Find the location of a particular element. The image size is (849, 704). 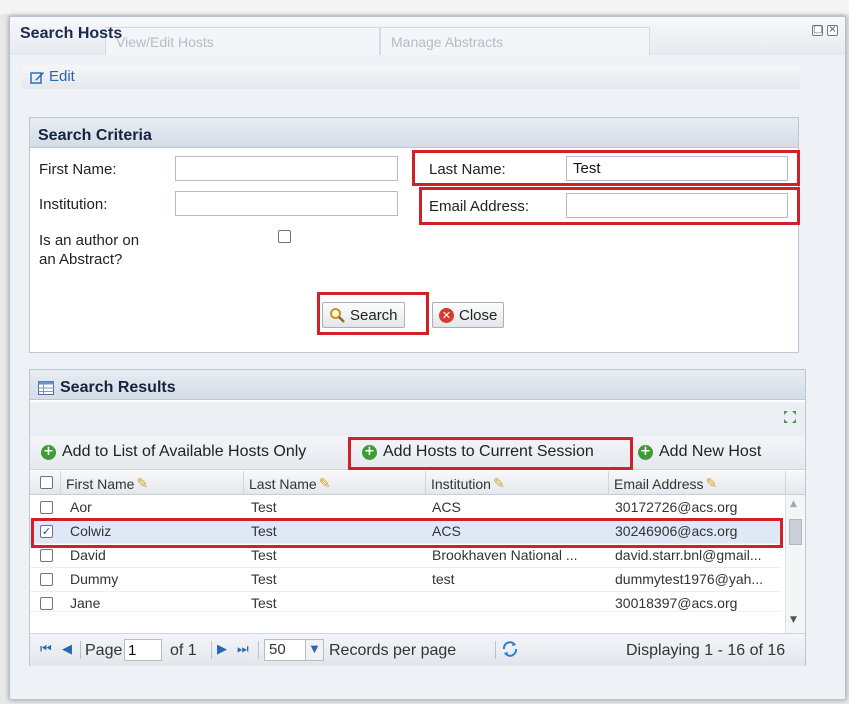

cell-first-name: Aor is located at coordinates (81, 507).